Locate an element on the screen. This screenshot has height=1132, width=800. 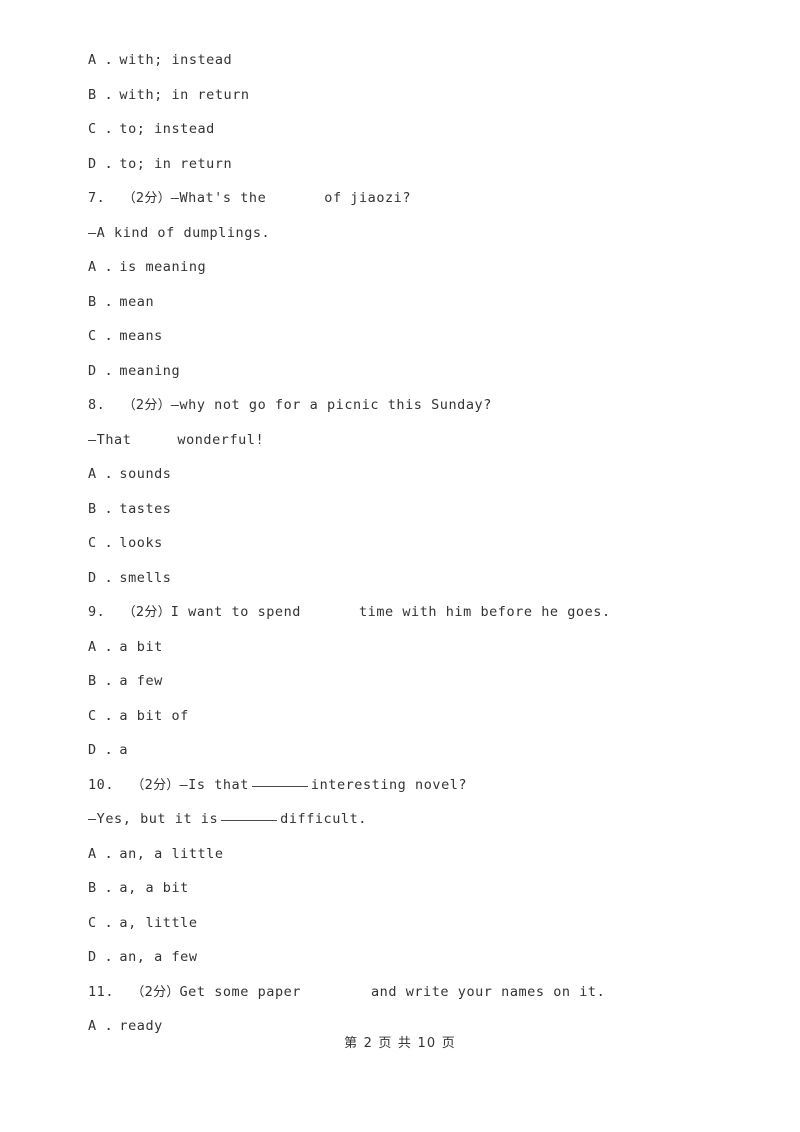
question-stem-continuation: —That wonderful! is located at coordinates (418, 447).